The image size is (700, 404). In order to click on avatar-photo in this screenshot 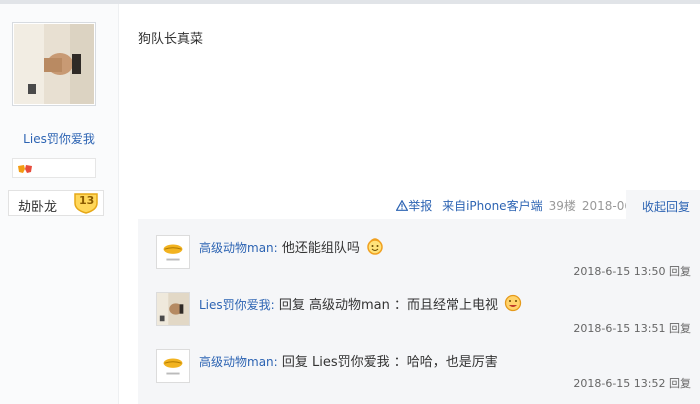, I will do `click(54, 64)`.